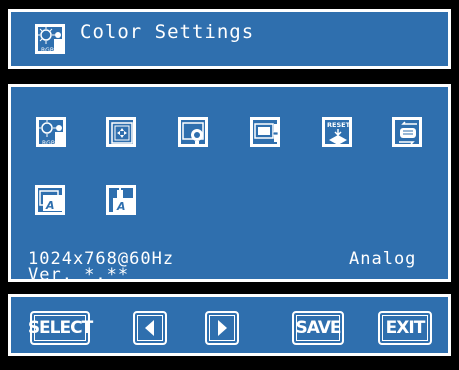 Image resolution: width=459 pixels, height=370 pixels. I want to click on image-position-icon, so click(121, 132).